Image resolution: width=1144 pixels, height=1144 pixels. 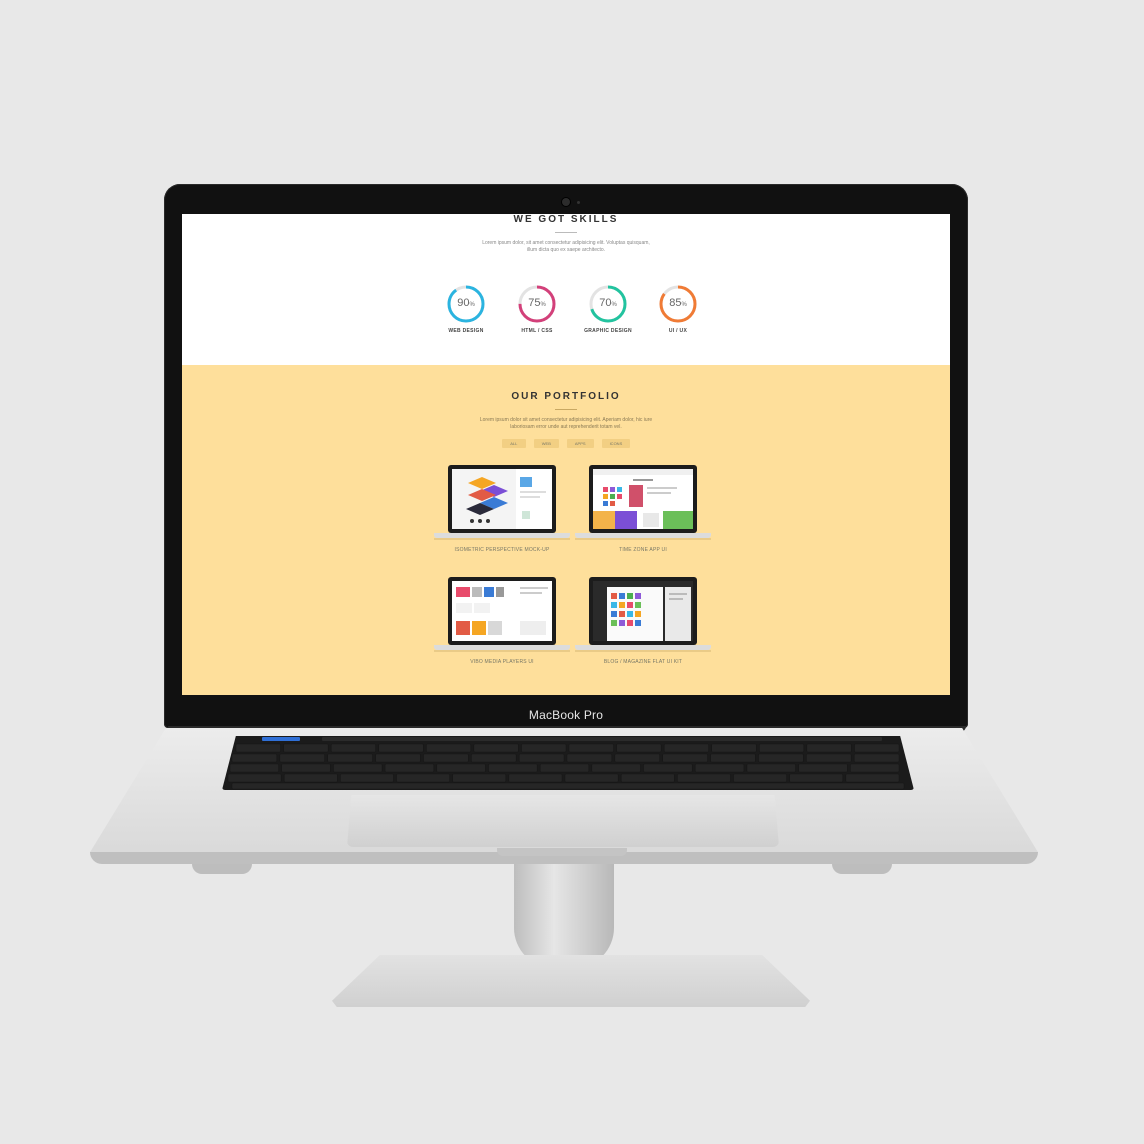 I want to click on portfolio-card-blog: BLOG / MAGAZINE FLAT UI KIT, so click(x=643, y=621).